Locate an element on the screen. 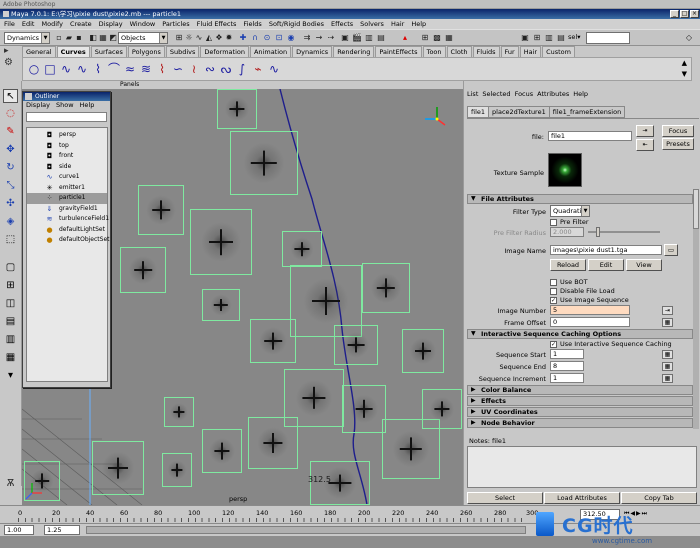 This screenshot has height=548, width=700. folder-icon: ▭ is located at coordinates (671, 250).